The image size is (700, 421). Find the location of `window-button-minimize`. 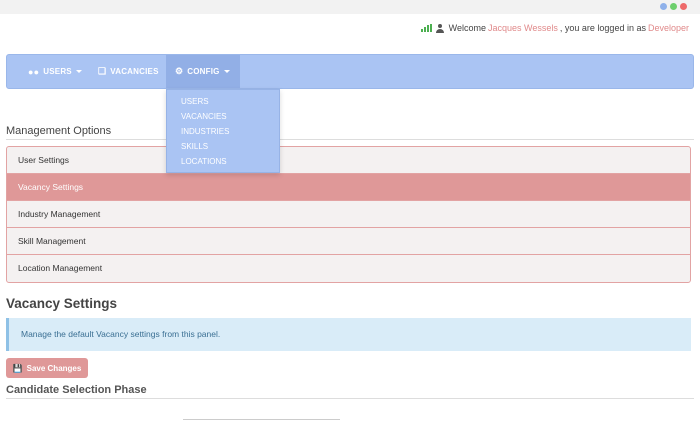

window-button-minimize is located at coordinates (663, 6).